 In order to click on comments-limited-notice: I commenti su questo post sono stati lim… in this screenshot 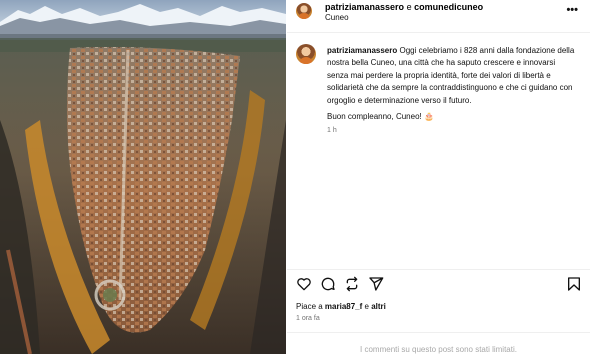, I will do `click(438, 349)`.